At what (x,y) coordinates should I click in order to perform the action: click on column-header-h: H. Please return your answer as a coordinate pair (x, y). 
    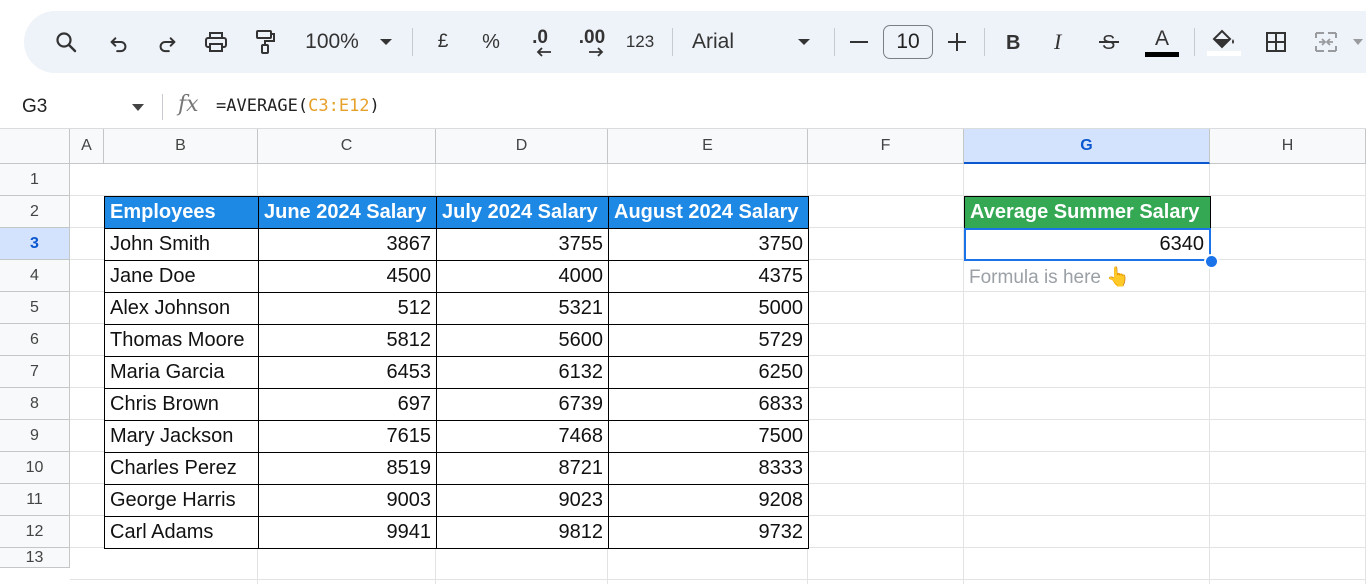
    Looking at the image, I should click on (1288, 146).